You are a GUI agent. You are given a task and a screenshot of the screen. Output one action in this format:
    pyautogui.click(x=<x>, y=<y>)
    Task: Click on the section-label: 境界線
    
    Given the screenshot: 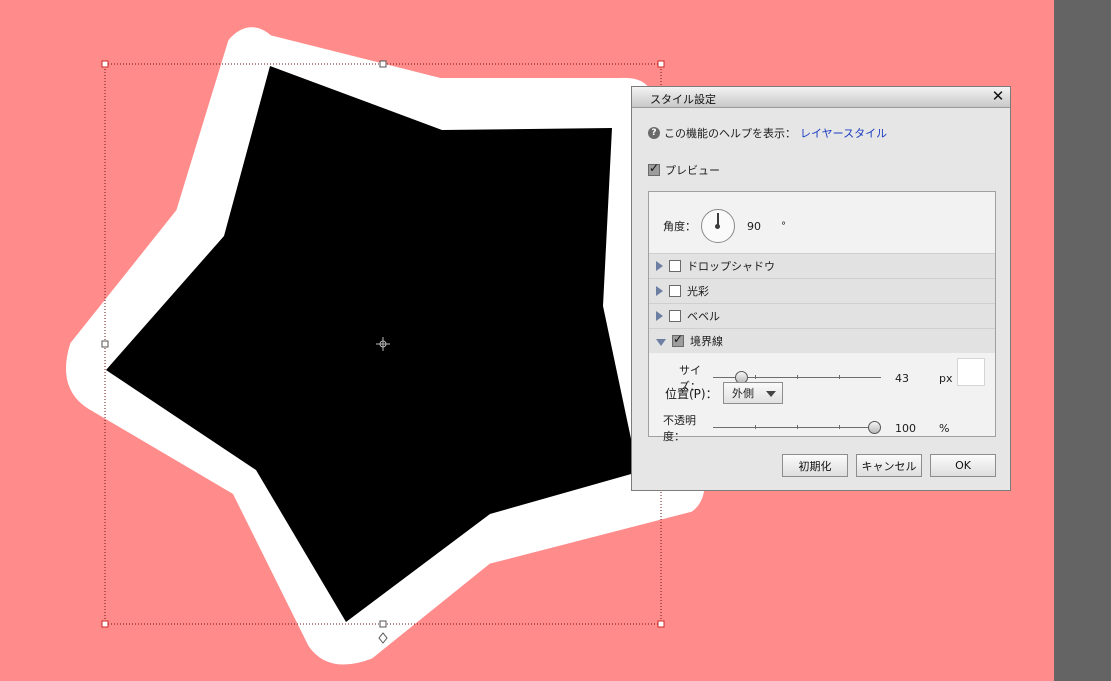 What is the action you would take?
    pyautogui.click(x=706, y=341)
    